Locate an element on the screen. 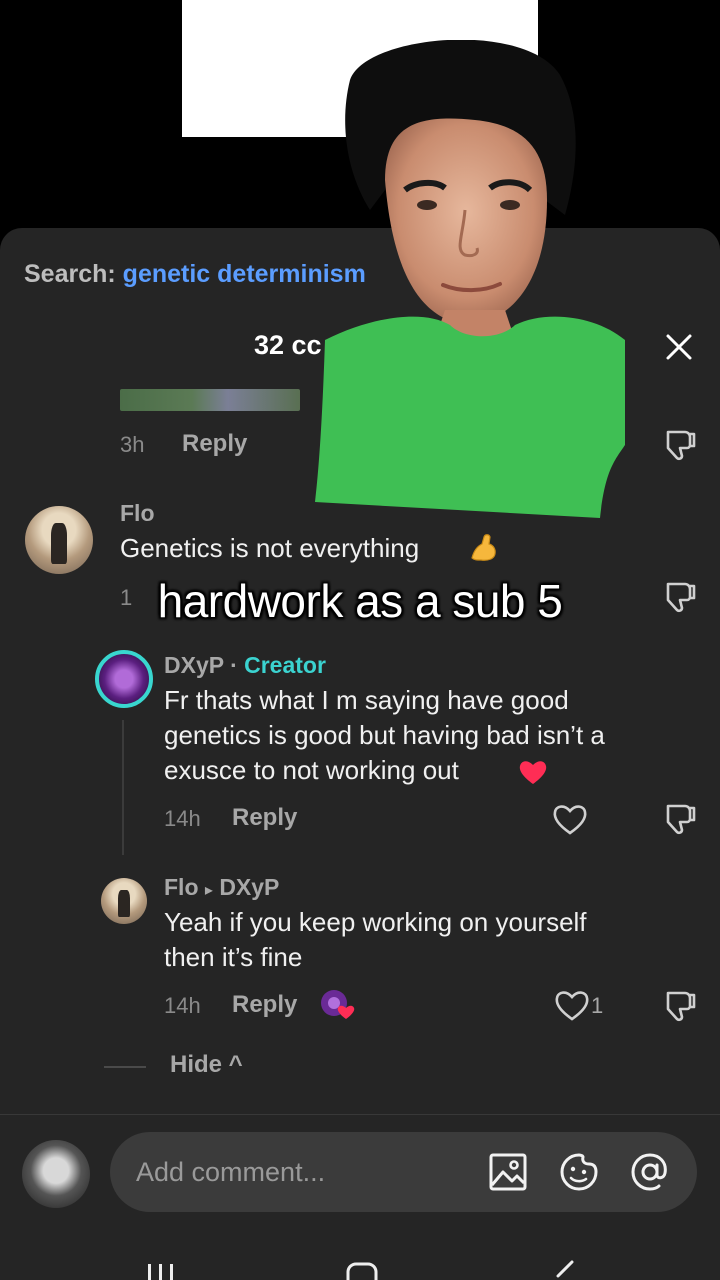 The height and width of the screenshot is (1280, 720). back-icon is located at coordinates (564, 1270).